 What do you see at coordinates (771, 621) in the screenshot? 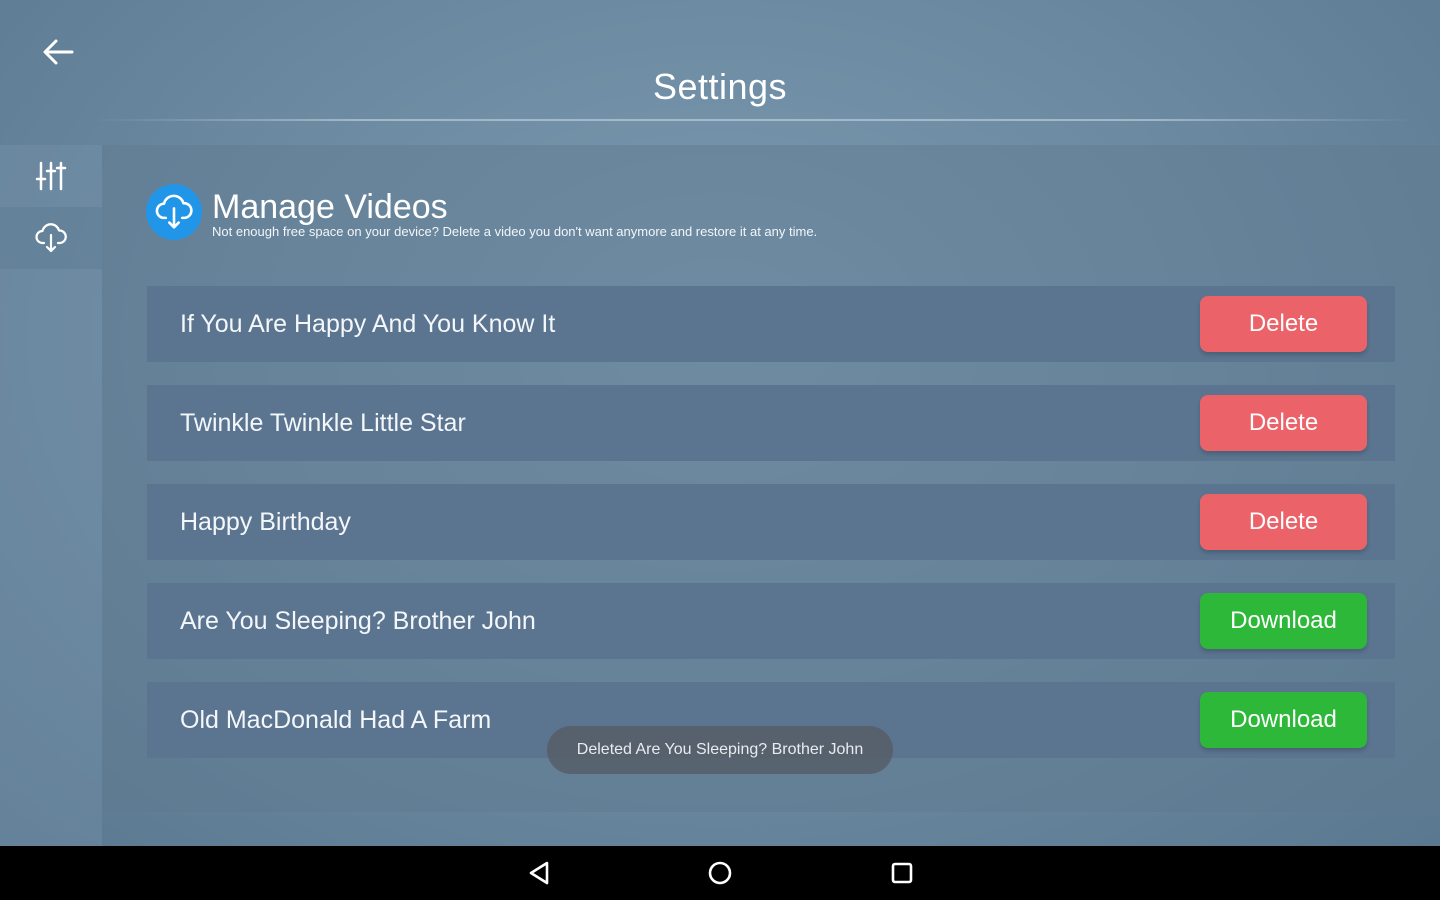
I see `list-item: Are You Sleeping? Brother John Download` at bounding box center [771, 621].